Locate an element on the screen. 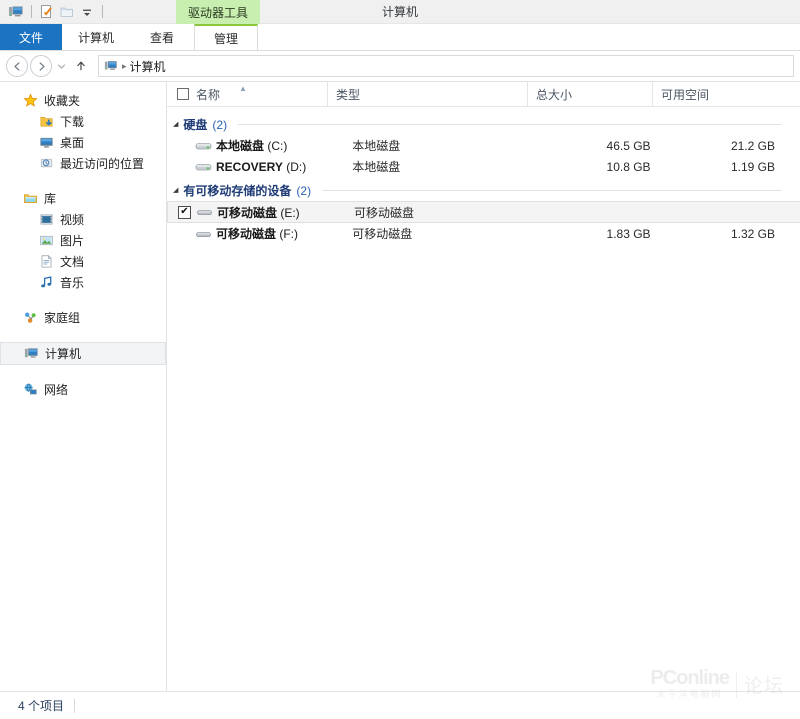 The height and width of the screenshot is (719, 800). properties-icon is located at coordinates (47, 12).